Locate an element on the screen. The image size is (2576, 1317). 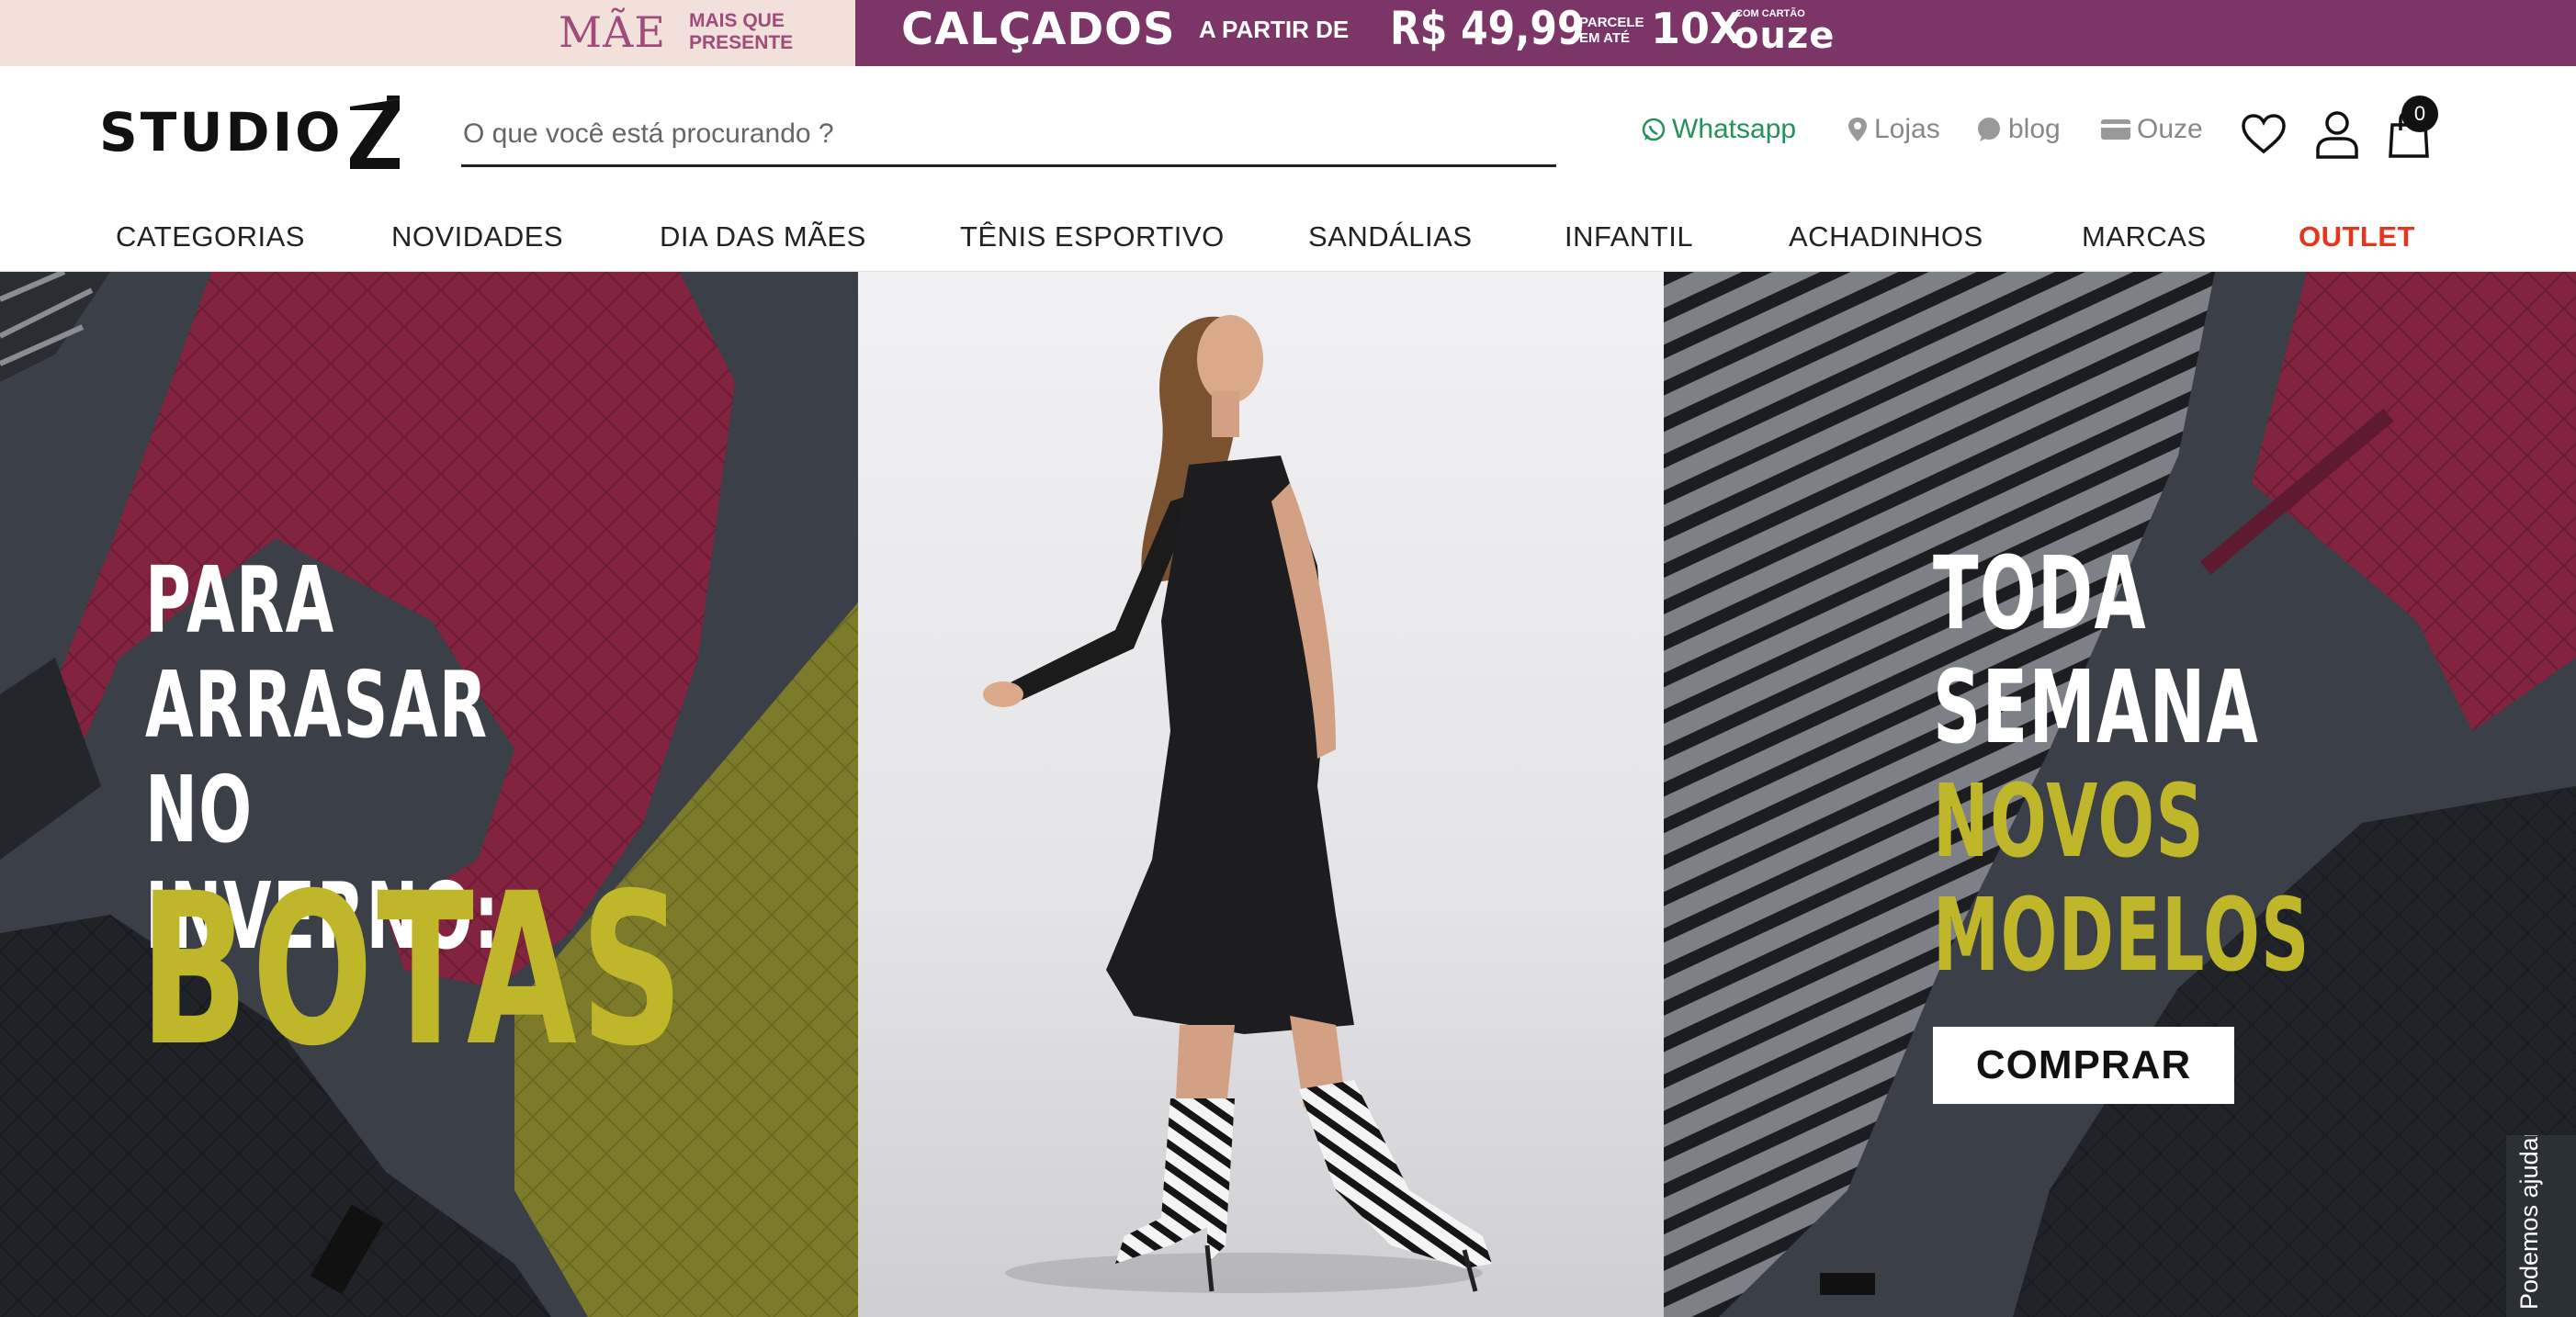
studio-z-logo: STUDIO is located at coordinates (251, 132).